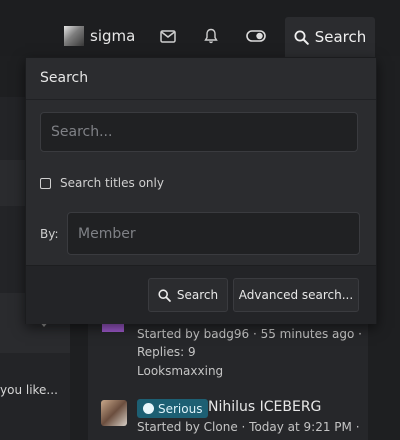  I want to click on search-submit-button: Search, so click(188, 295).